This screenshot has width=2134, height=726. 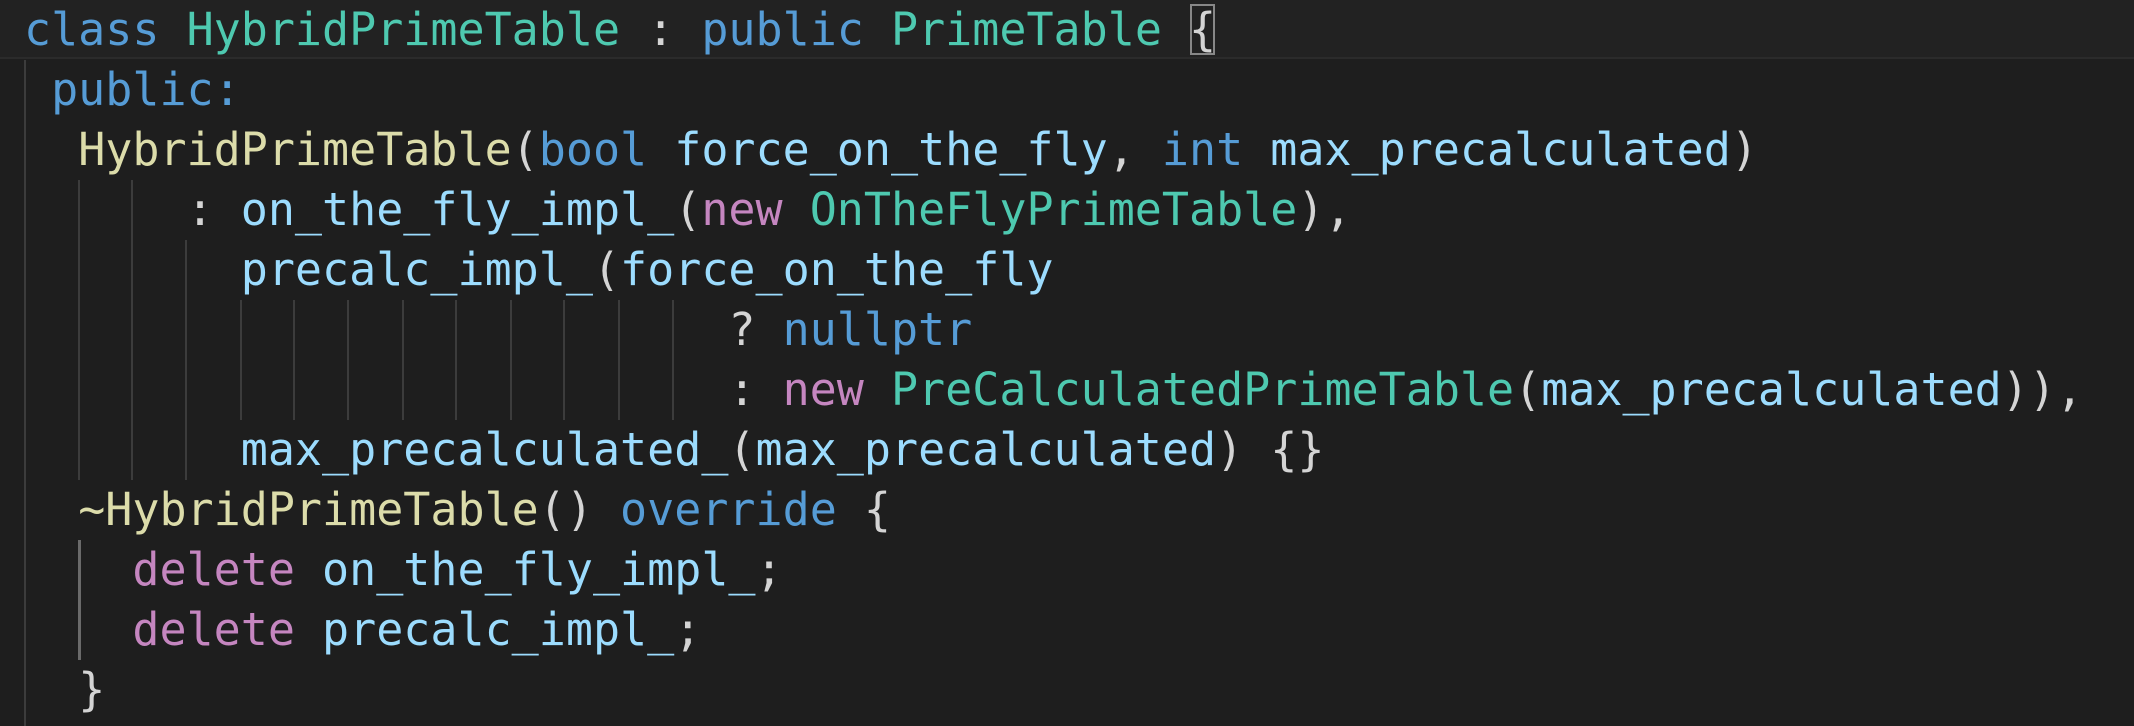 What do you see at coordinates (782, 29) in the screenshot?
I see `code-token-keyword: public` at bounding box center [782, 29].